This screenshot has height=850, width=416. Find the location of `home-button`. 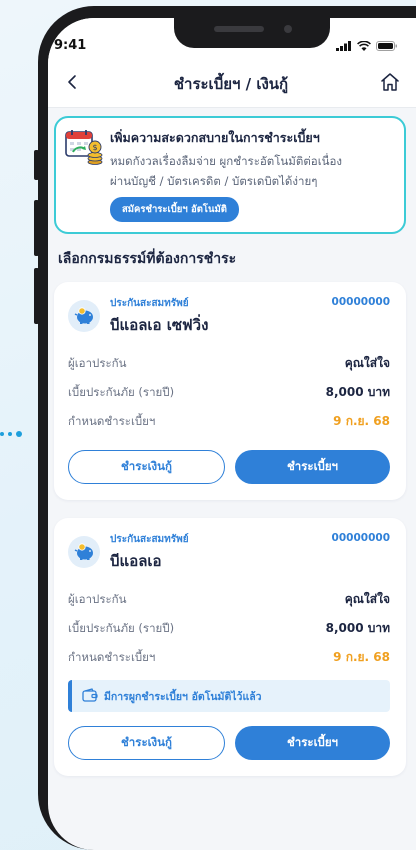

home-button is located at coordinates (390, 84).